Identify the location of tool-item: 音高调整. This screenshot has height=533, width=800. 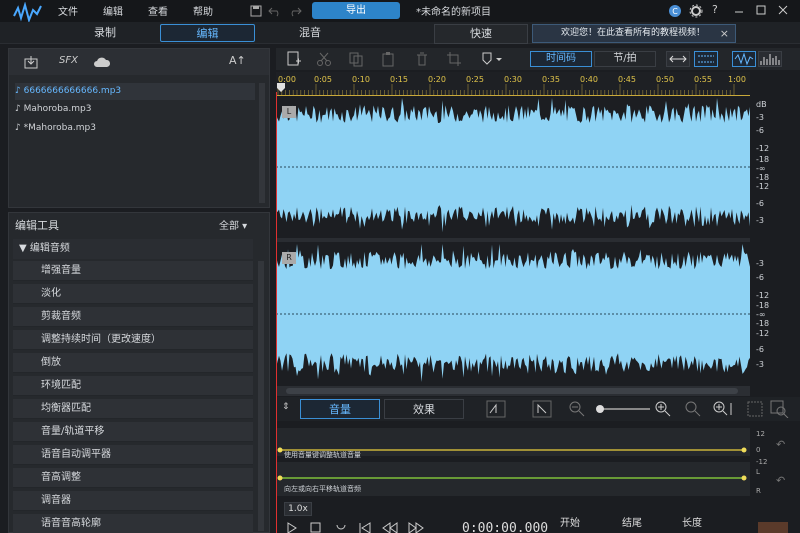
(133, 478).